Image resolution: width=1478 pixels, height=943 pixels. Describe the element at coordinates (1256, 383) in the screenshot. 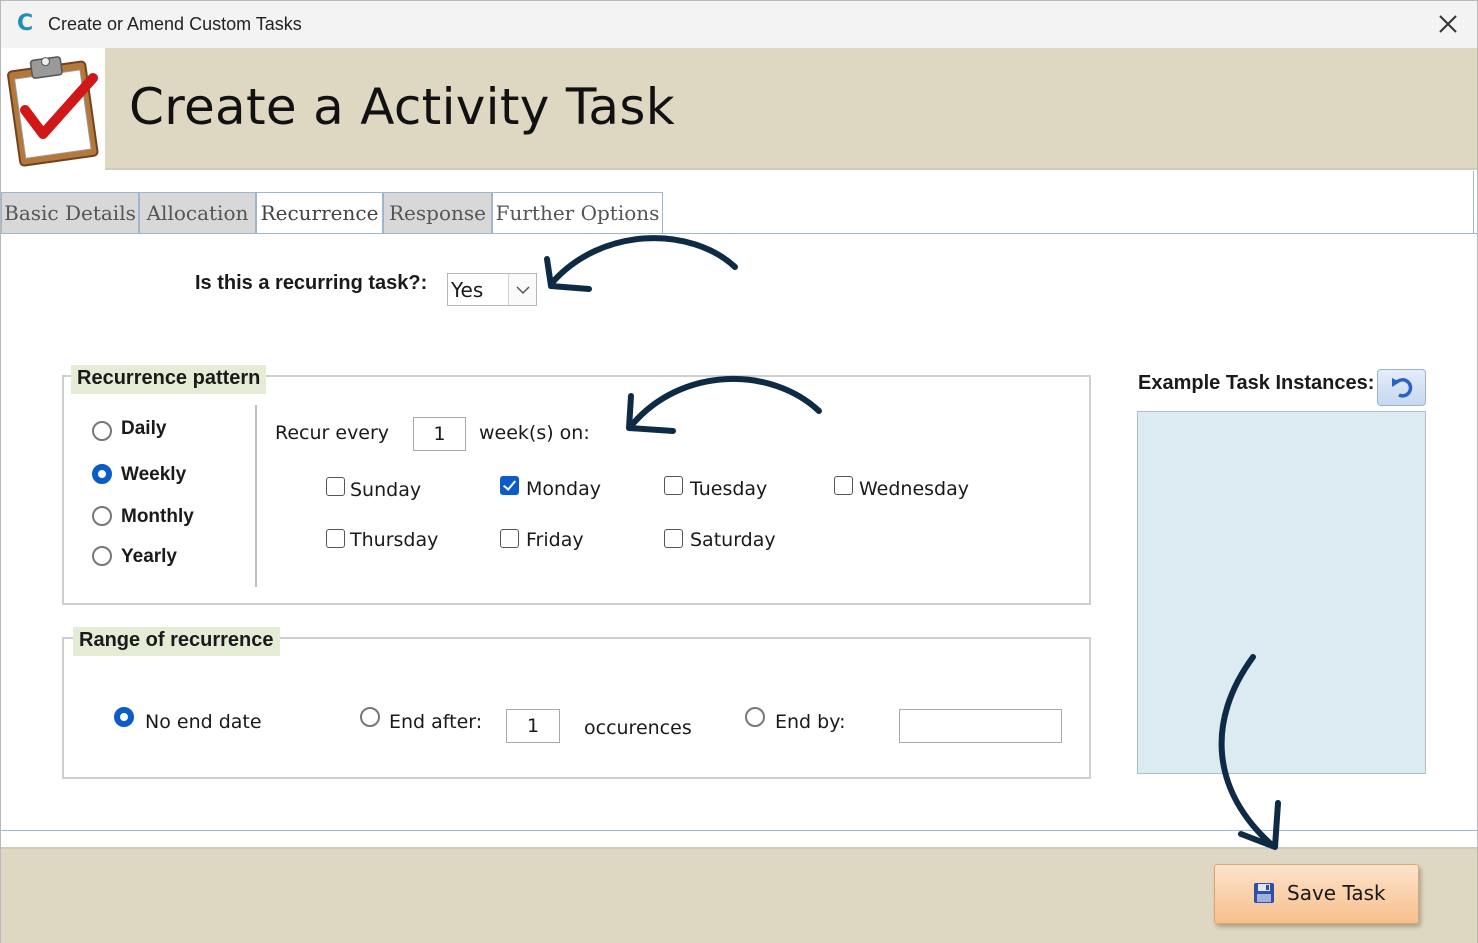

I see `example-task-instances-label: Example Task Instances:` at that location.